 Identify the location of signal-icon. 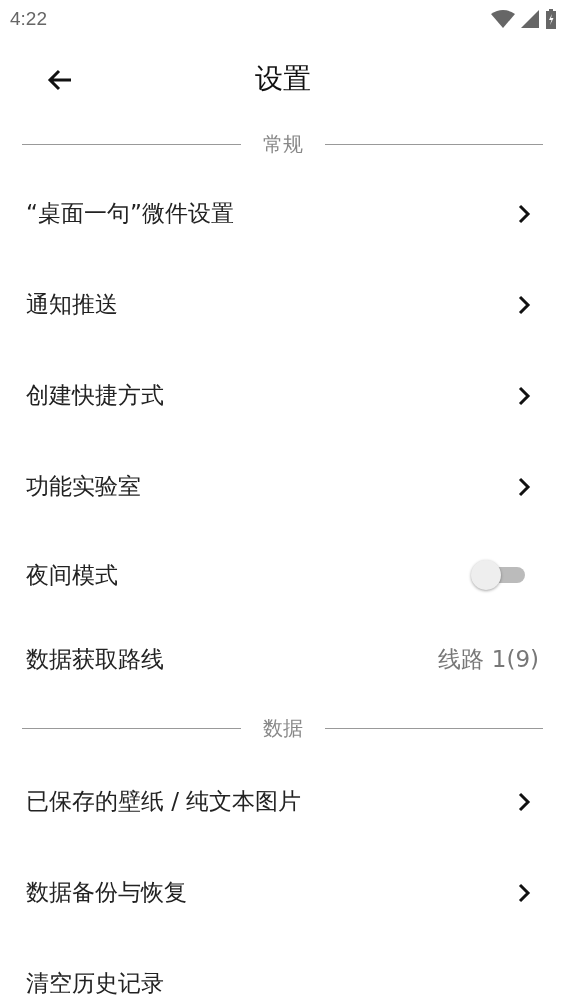
(530, 19).